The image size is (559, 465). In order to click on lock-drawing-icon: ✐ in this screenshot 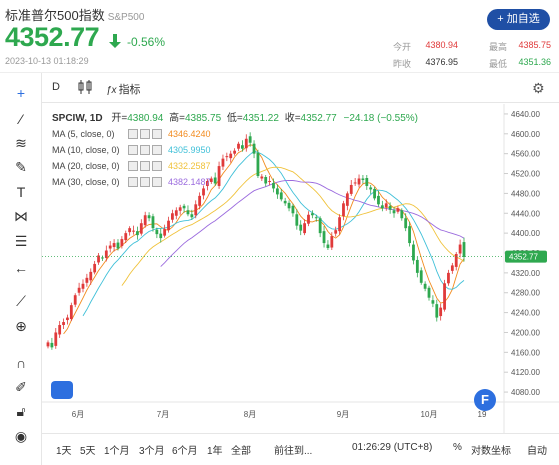, I will do `click(21, 387)`.